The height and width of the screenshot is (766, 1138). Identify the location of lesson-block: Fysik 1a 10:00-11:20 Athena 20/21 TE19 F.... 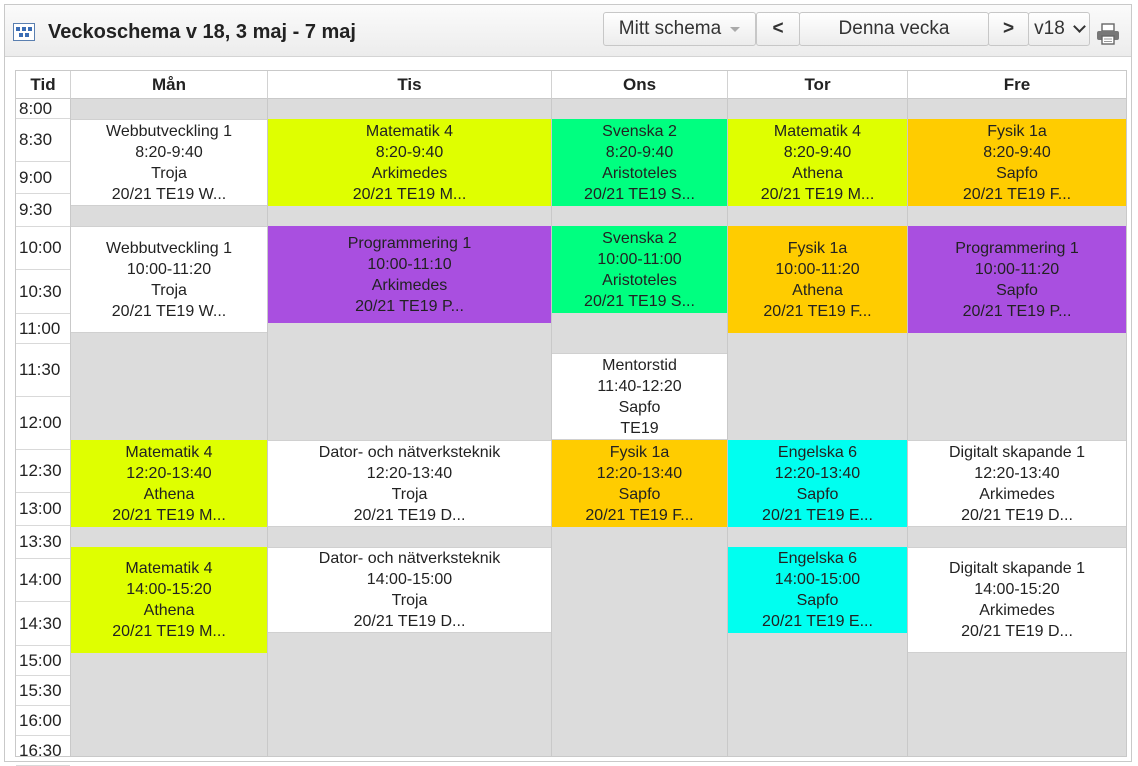
(817, 279).